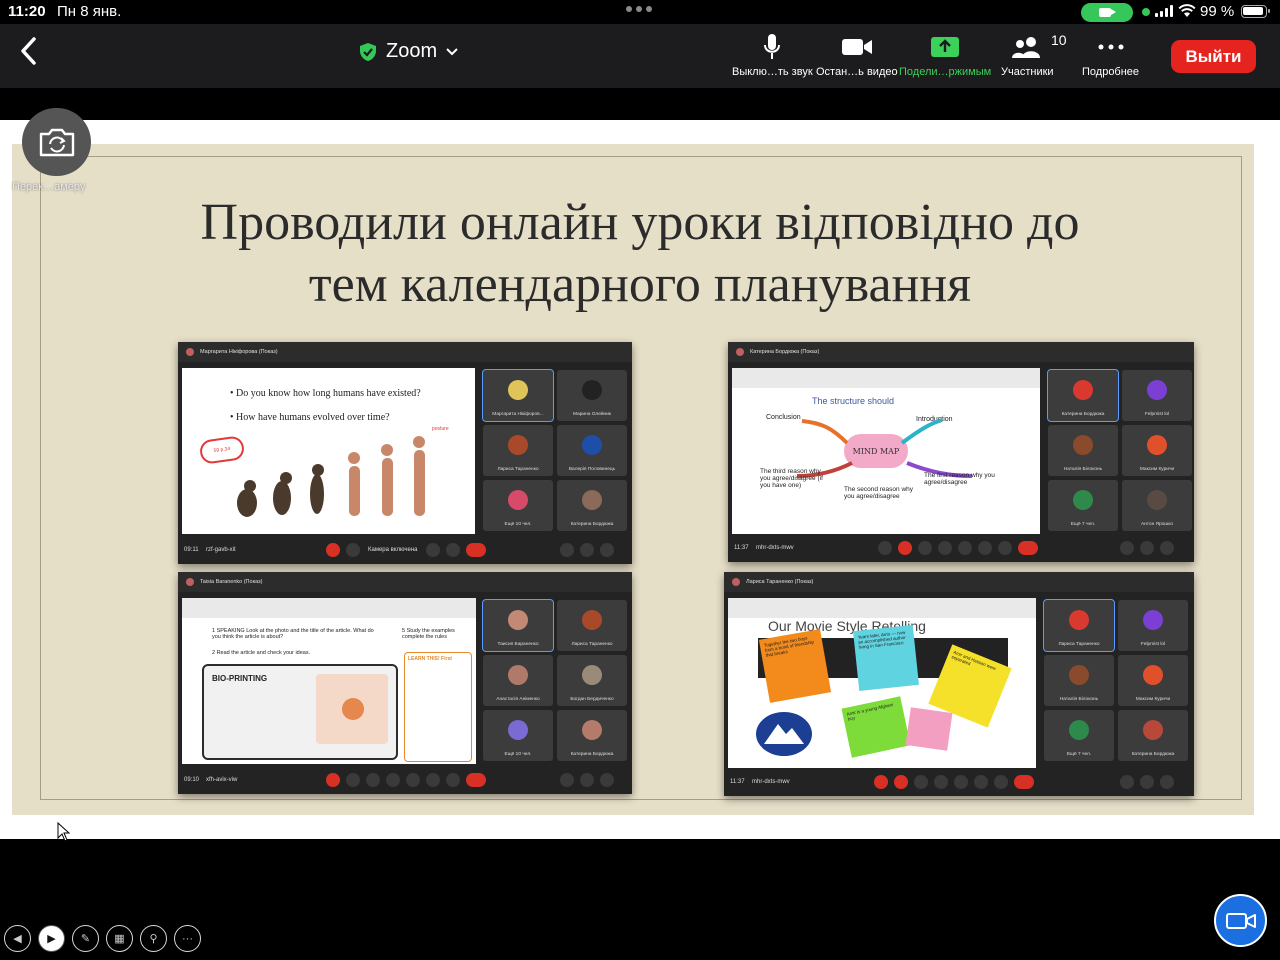 The height and width of the screenshot is (960, 1280). Describe the element at coordinates (639, 9) in the screenshot. I see `multitasking-dots-icon` at that location.